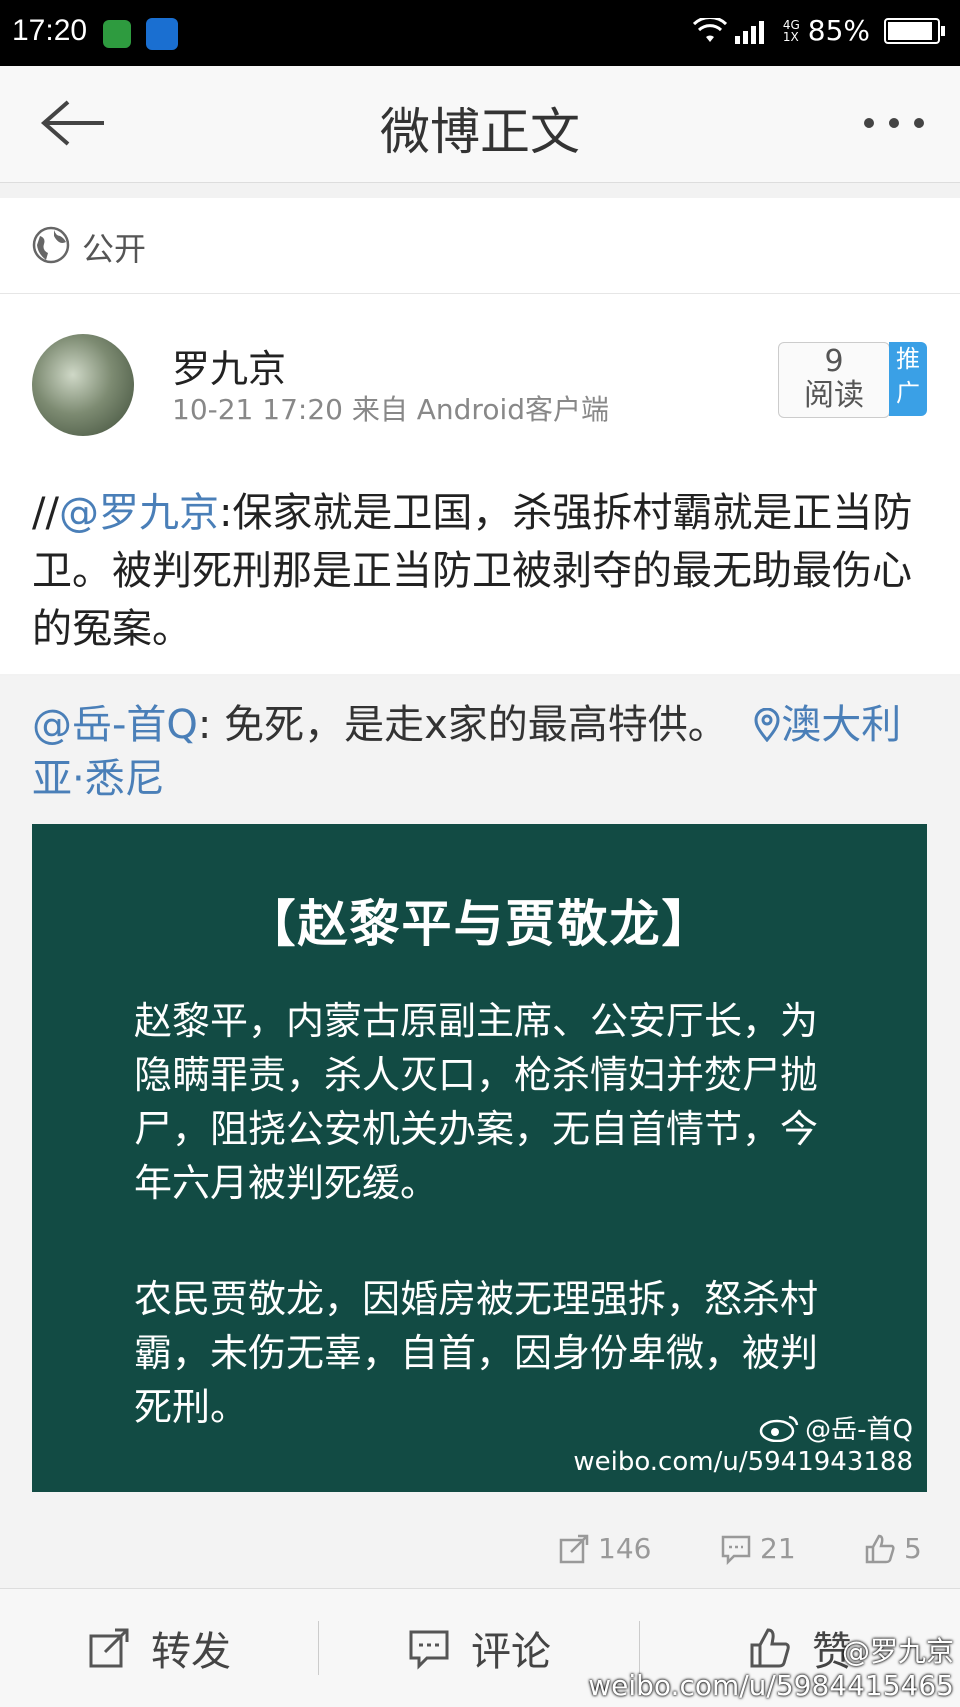  I want to click on repost-actions: 146 21 5, so click(480, 1552).